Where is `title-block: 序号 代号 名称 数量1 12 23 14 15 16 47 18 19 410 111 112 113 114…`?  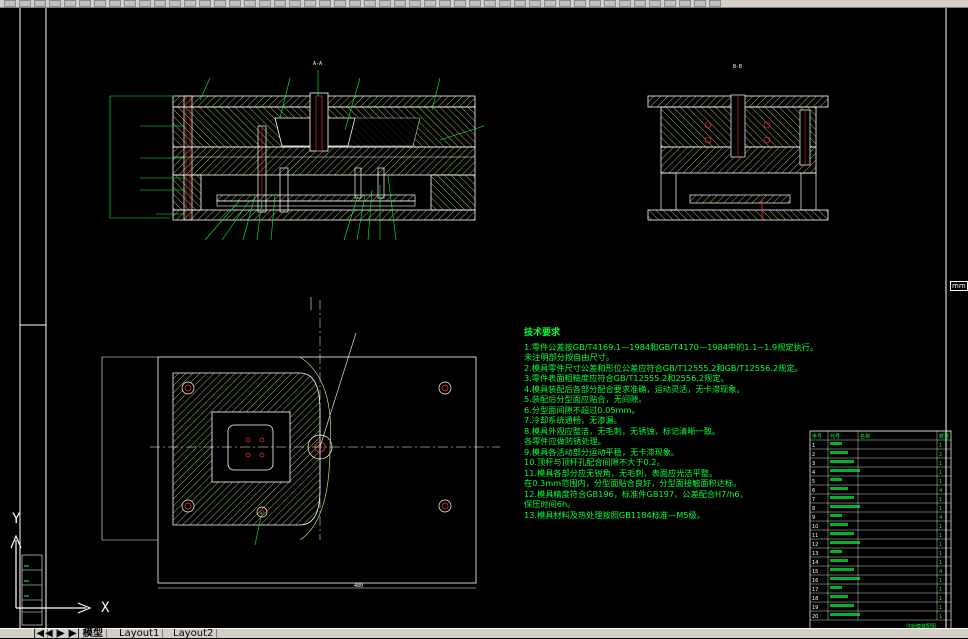
title-block: 序号 代号 名称 数量1 12 23 14 15 16 47 18 19 410 111 112 113 114… is located at coordinates (880, 530).